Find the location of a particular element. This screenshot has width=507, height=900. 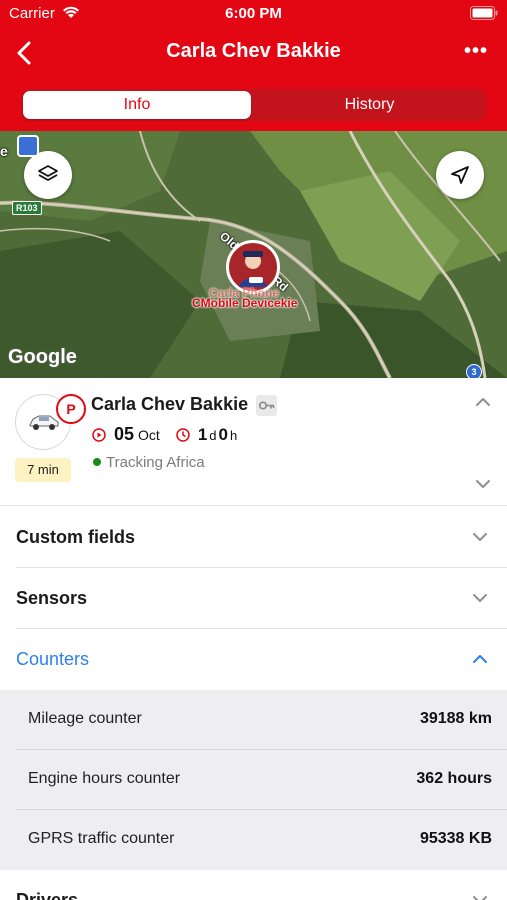

counter-value: 39188 km is located at coordinates (455, 718).